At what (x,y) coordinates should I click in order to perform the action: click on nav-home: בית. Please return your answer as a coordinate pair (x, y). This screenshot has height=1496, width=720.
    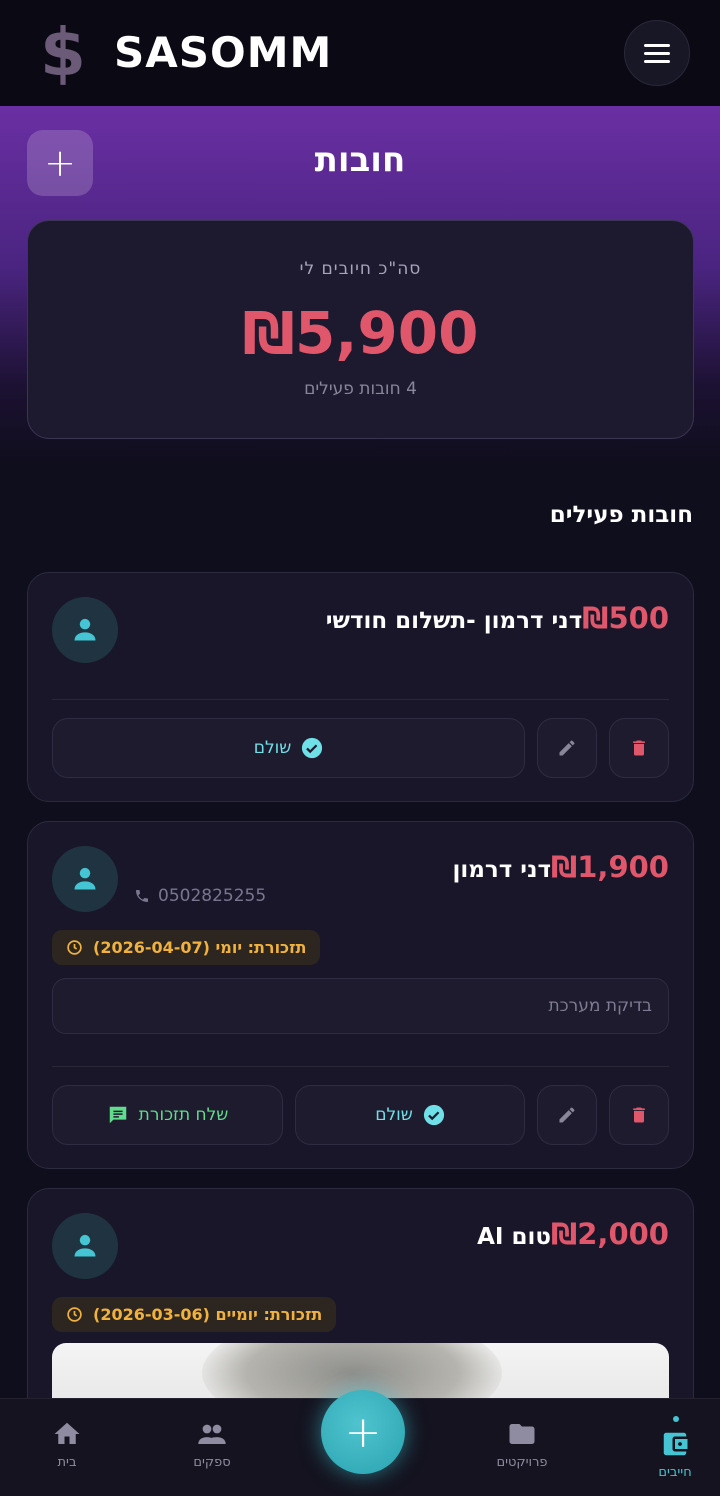
    Looking at the image, I should click on (67, 1444).